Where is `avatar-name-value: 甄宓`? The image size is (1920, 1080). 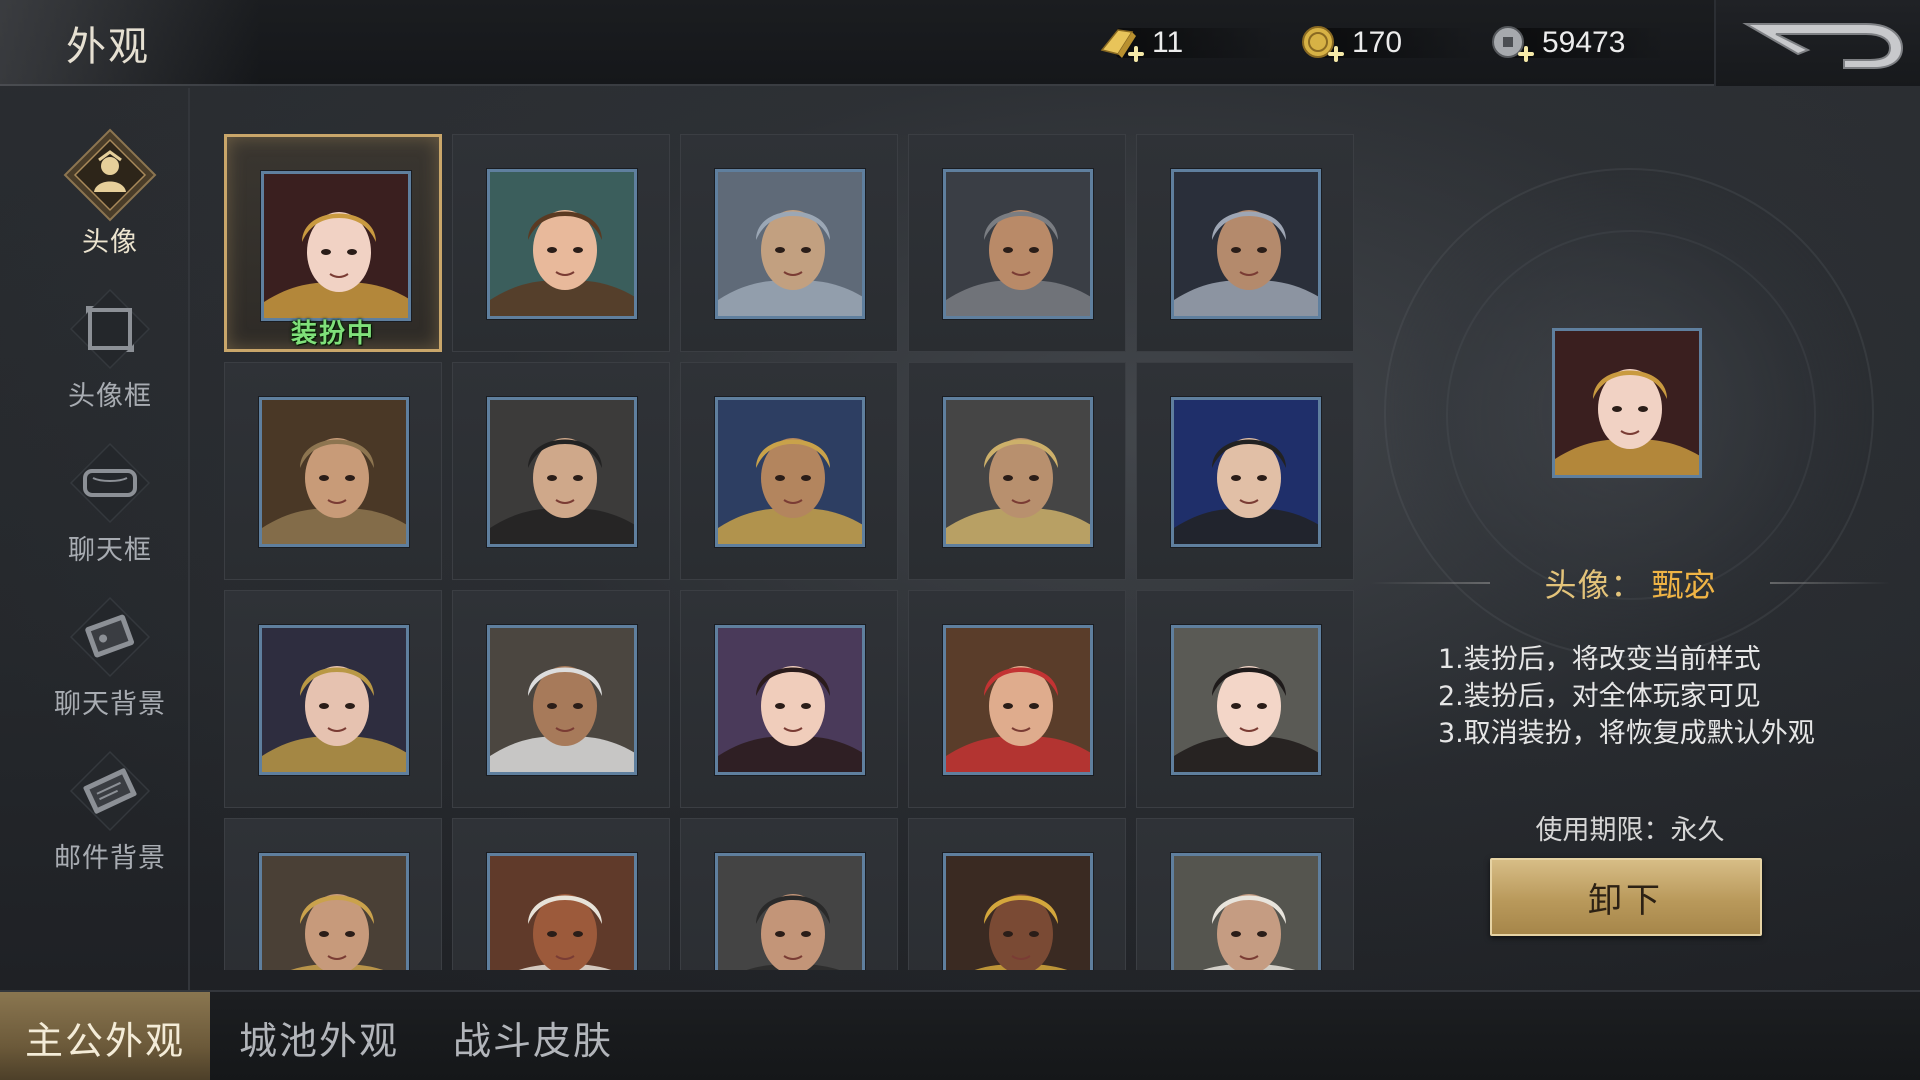 avatar-name-value: 甄宓 is located at coordinates (1683, 585).